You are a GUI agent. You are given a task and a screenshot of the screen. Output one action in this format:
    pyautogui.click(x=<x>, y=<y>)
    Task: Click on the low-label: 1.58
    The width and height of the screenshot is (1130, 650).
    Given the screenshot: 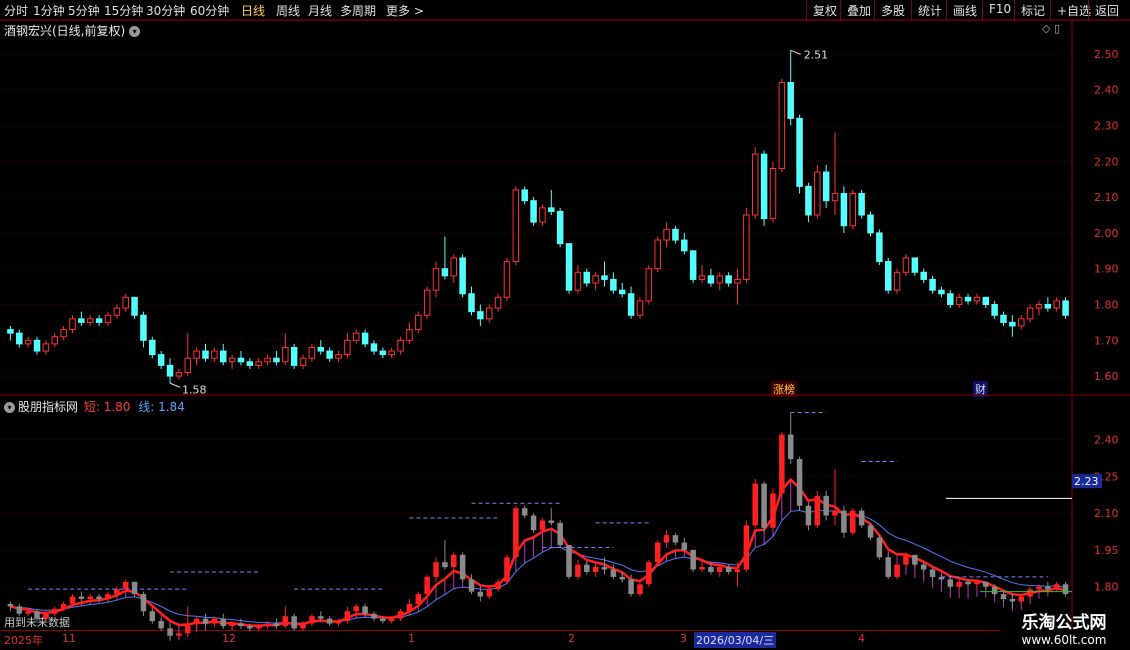 What is the action you would take?
    pyautogui.click(x=194, y=389)
    